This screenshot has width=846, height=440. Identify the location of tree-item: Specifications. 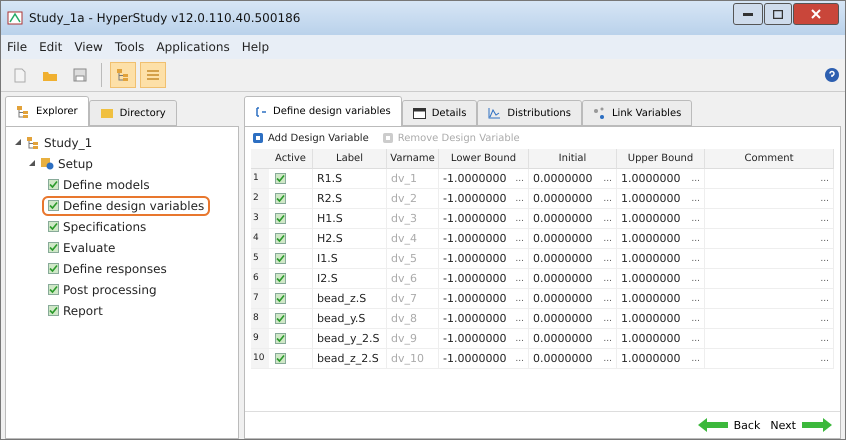
(104, 227).